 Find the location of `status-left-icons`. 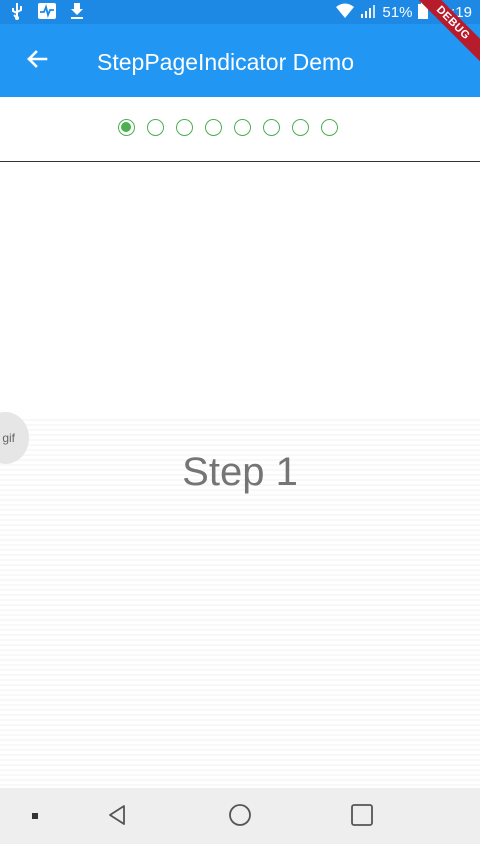

status-left-icons is located at coordinates (47, 11).